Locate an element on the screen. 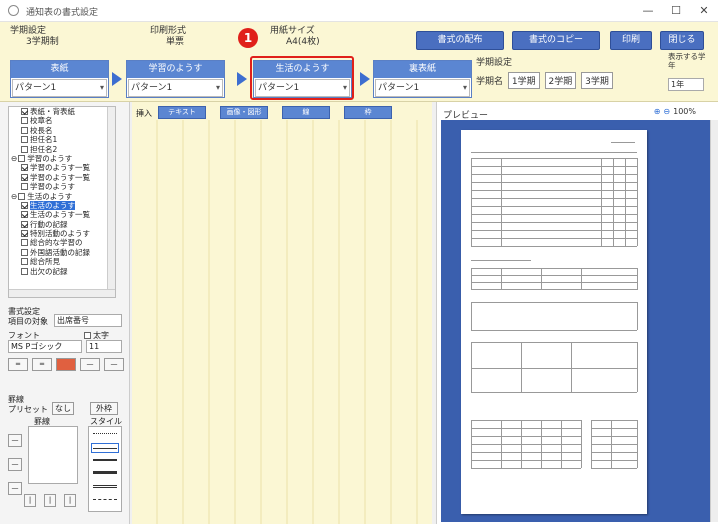 Image resolution: width=718 pixels, height=524 pixels. grade-name-row: 学期名 1学期 2学期 3学期 is located at coordinates (544, 80).